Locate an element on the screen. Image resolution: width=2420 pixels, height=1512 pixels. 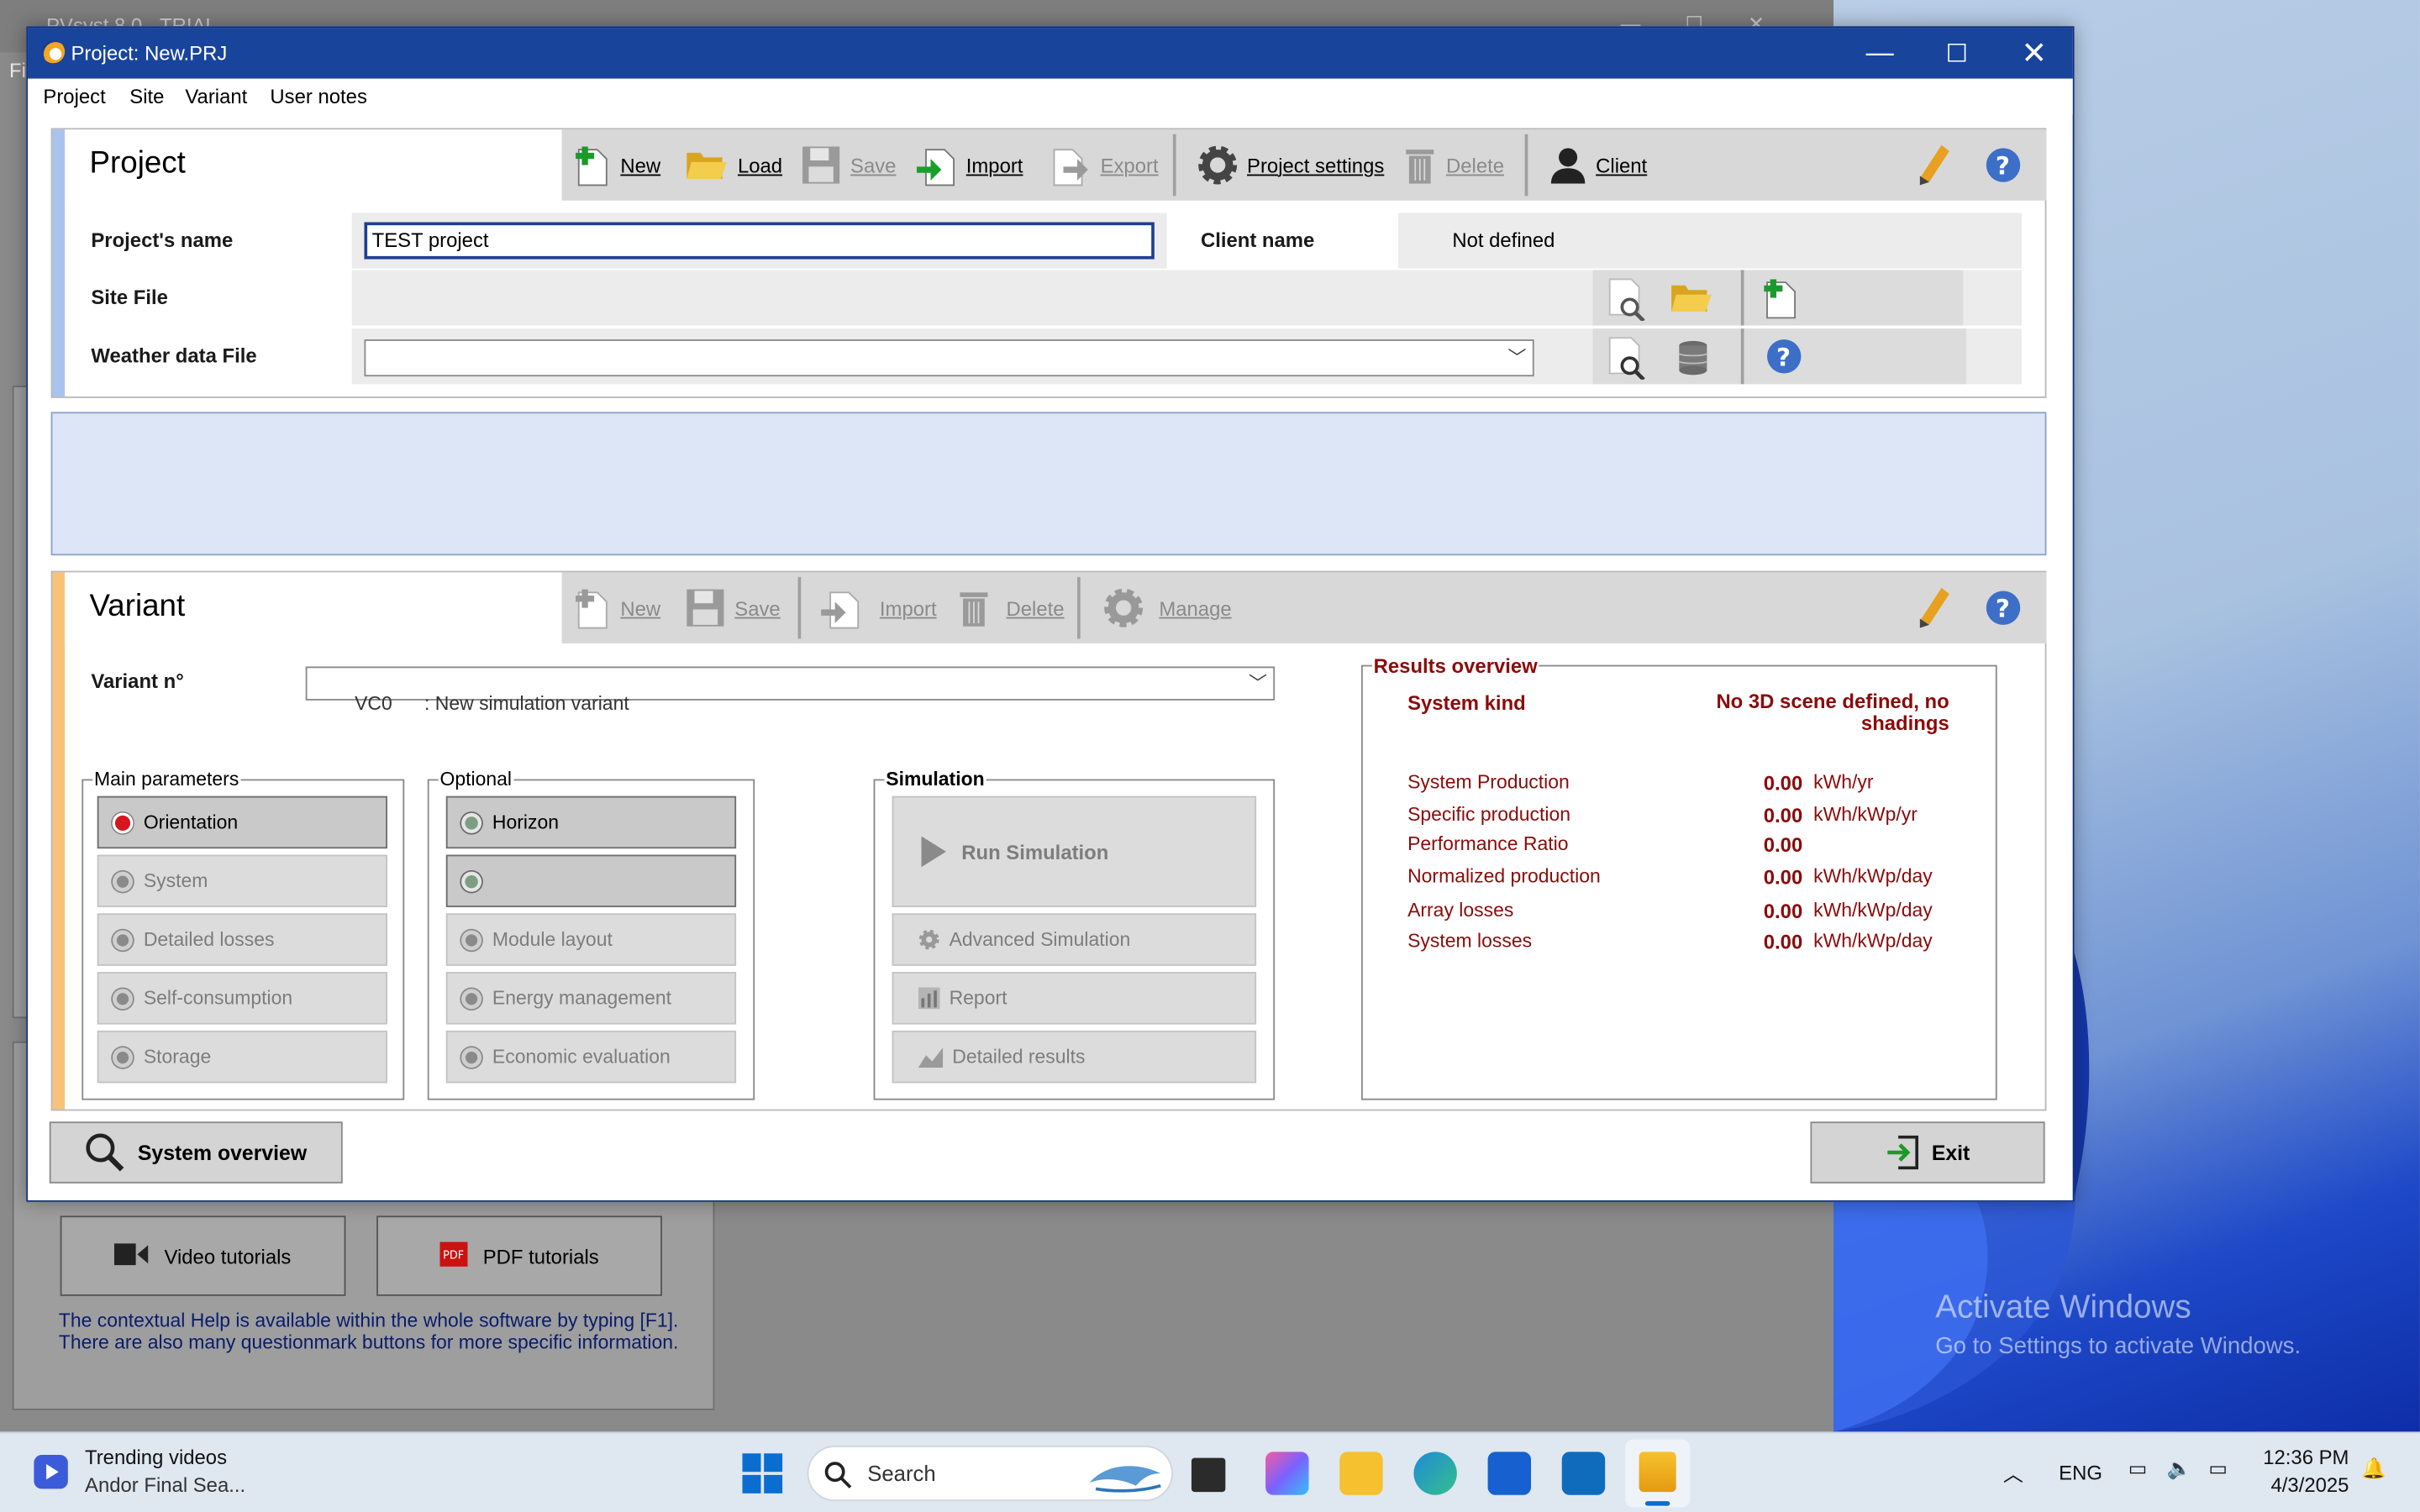
microsoft-store-icon is located at coordinates (1509, 1473).